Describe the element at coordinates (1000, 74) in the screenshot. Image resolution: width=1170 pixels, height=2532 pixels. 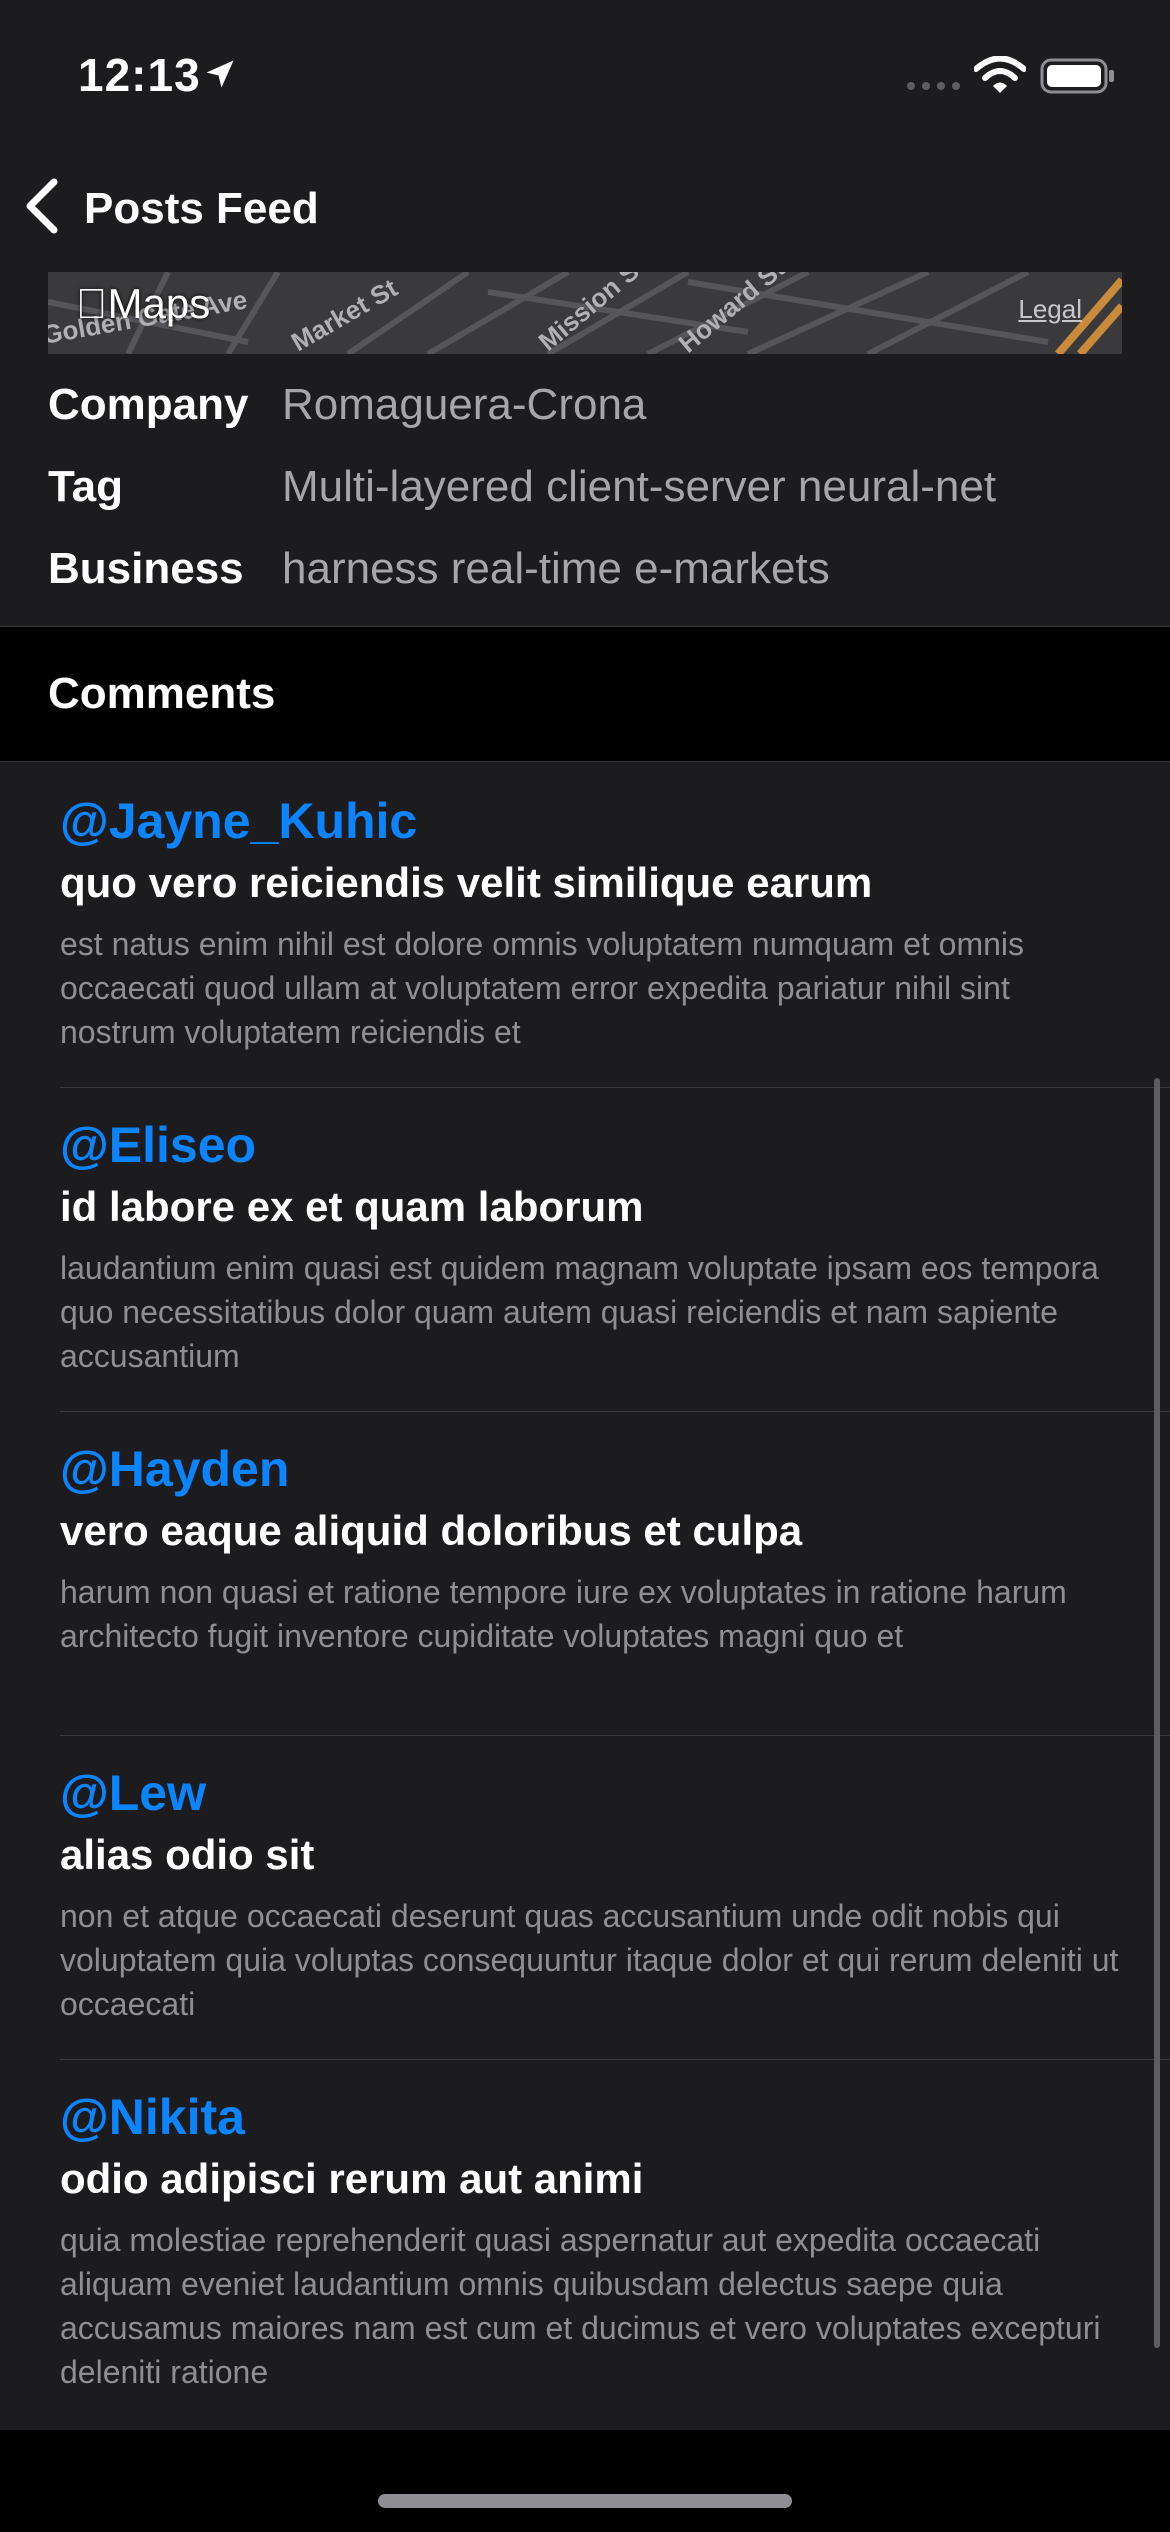
I see `wifi-icon` at that location.